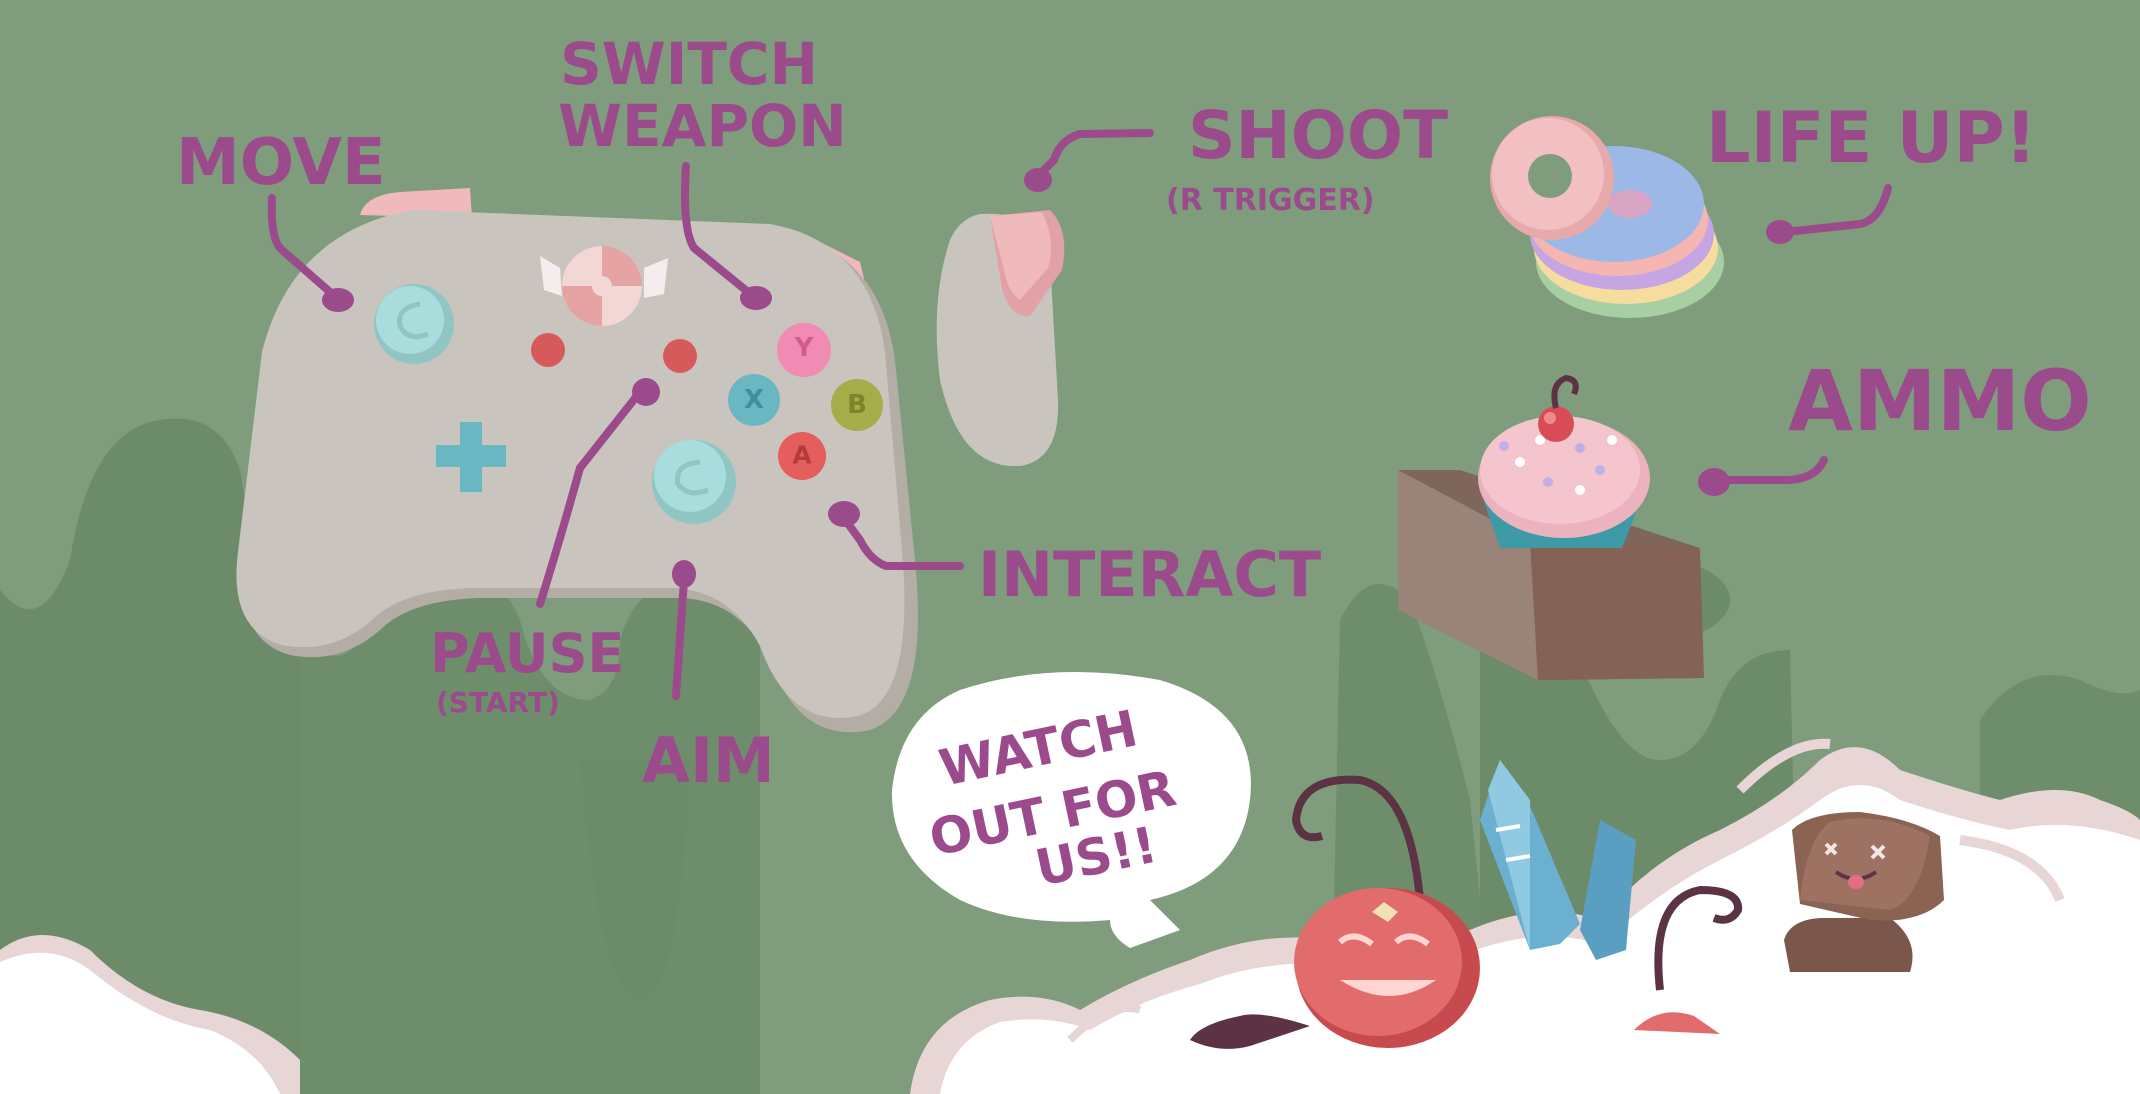  Describe the element at coordinates (1551, 527) in the screenshot. I see `cupcake-icon` at that location.